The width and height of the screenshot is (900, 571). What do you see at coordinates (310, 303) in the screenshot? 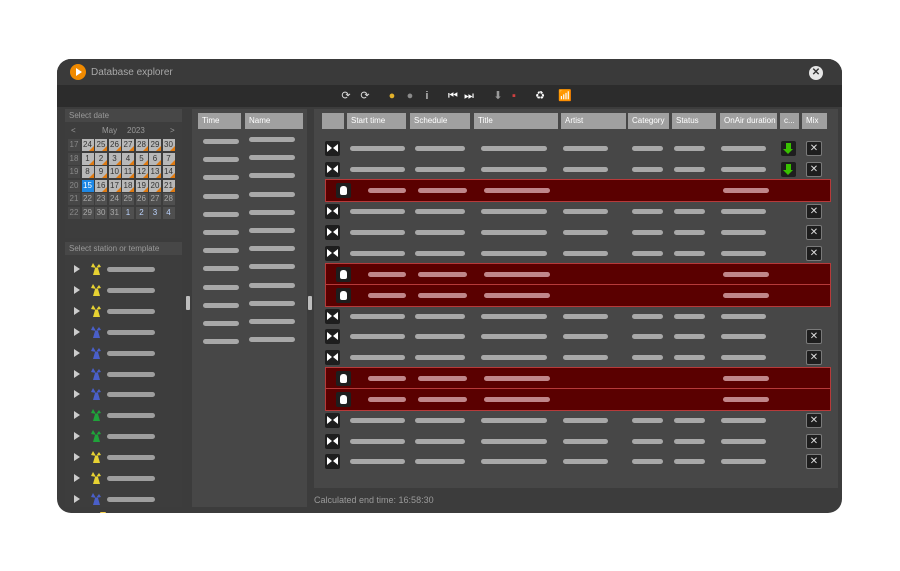
I see `right-splitter-handle` at bounding box center [310, 303].